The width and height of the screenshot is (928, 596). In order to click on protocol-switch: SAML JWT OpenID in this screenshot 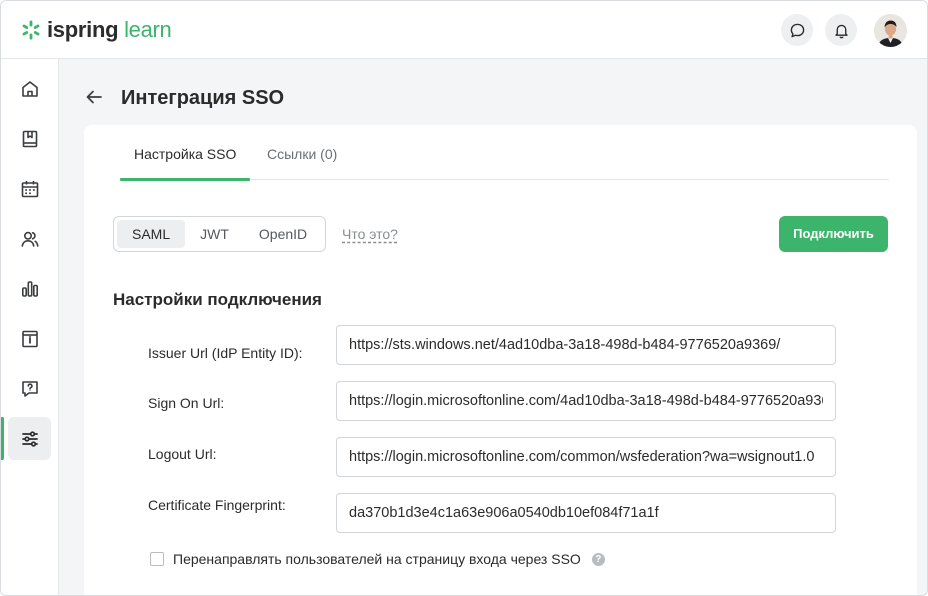, I will do `click(220, 234)`.